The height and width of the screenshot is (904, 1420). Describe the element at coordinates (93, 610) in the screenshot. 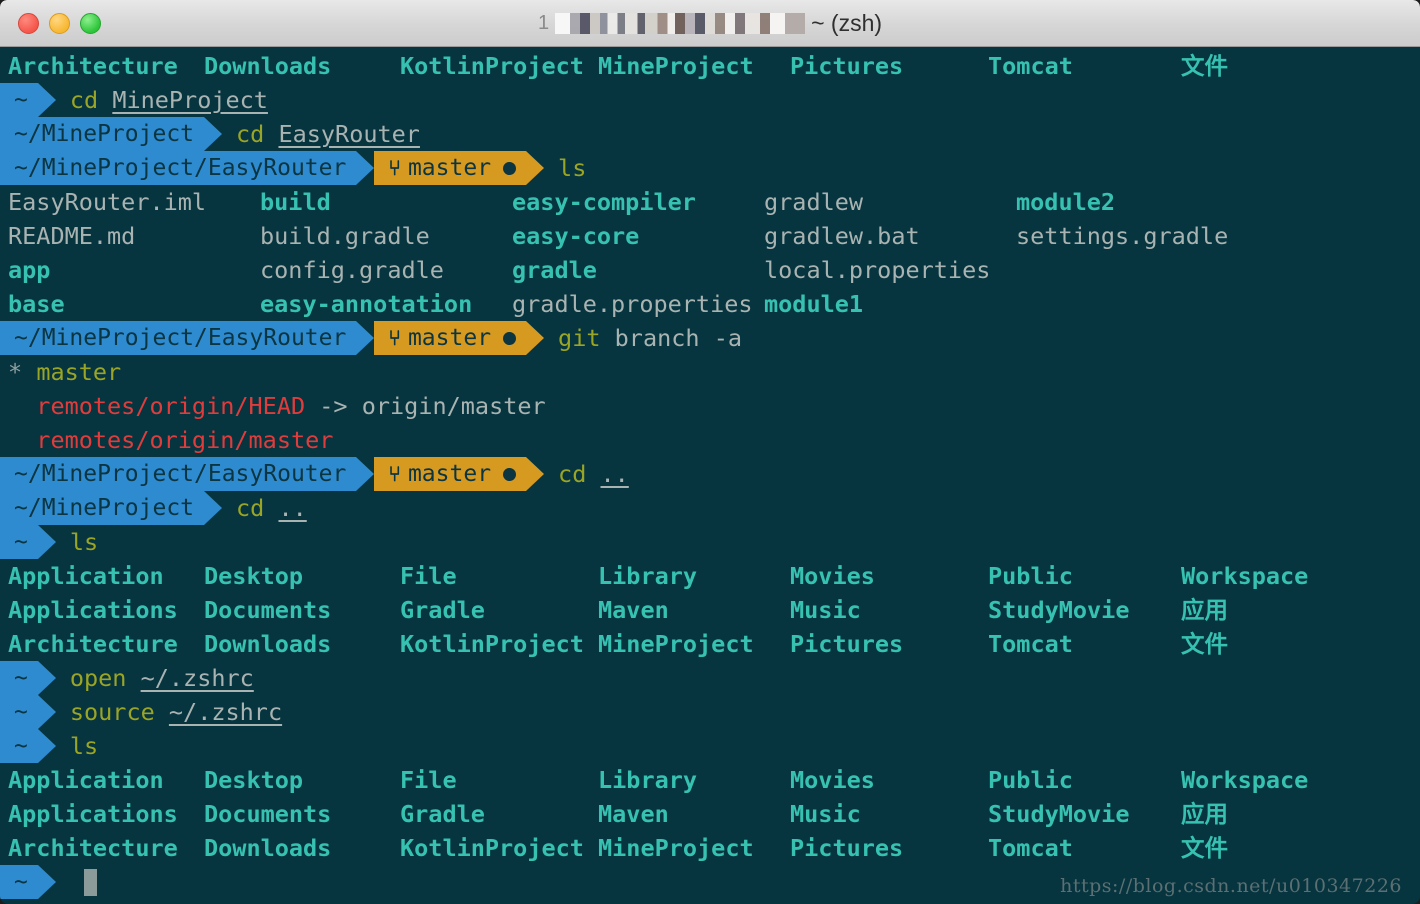

I see `ls-cell: Applications` at that location.